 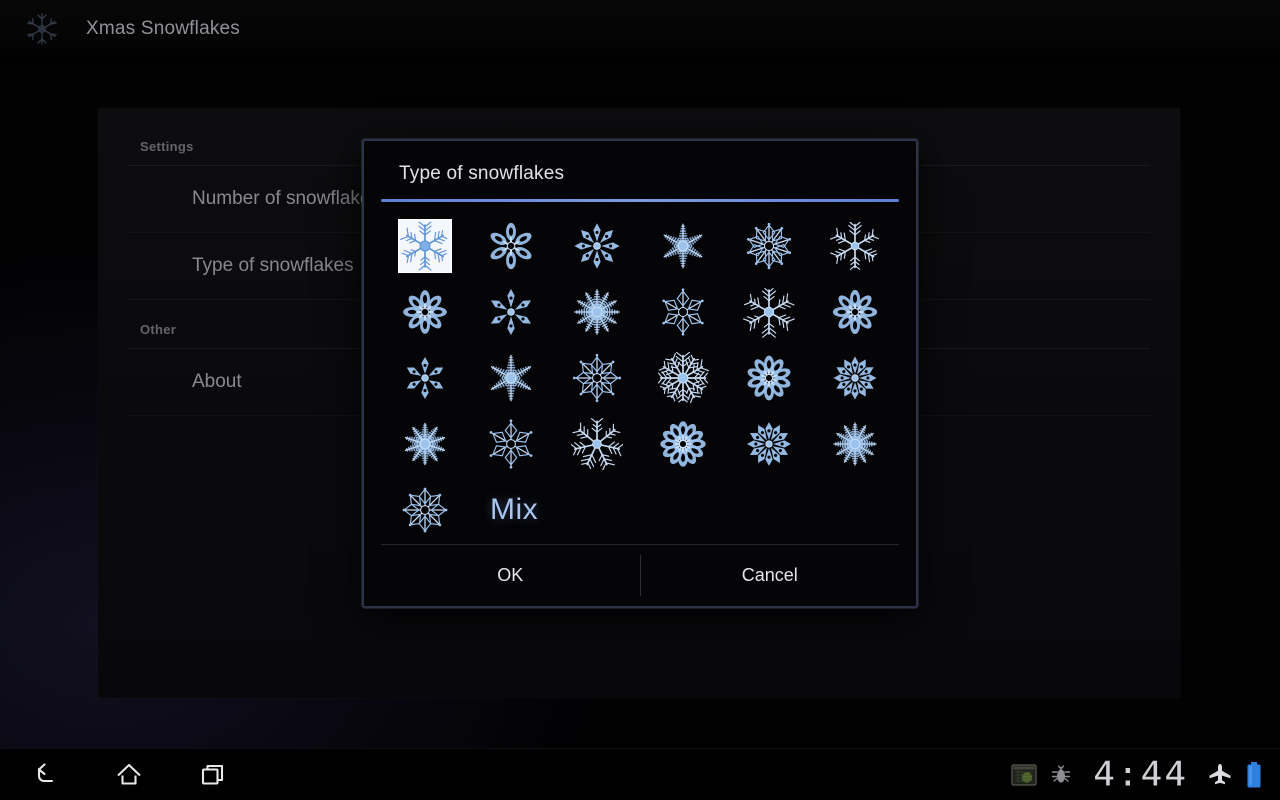 I want to click on snowflake-sunburst, so click(x=597, y=312).